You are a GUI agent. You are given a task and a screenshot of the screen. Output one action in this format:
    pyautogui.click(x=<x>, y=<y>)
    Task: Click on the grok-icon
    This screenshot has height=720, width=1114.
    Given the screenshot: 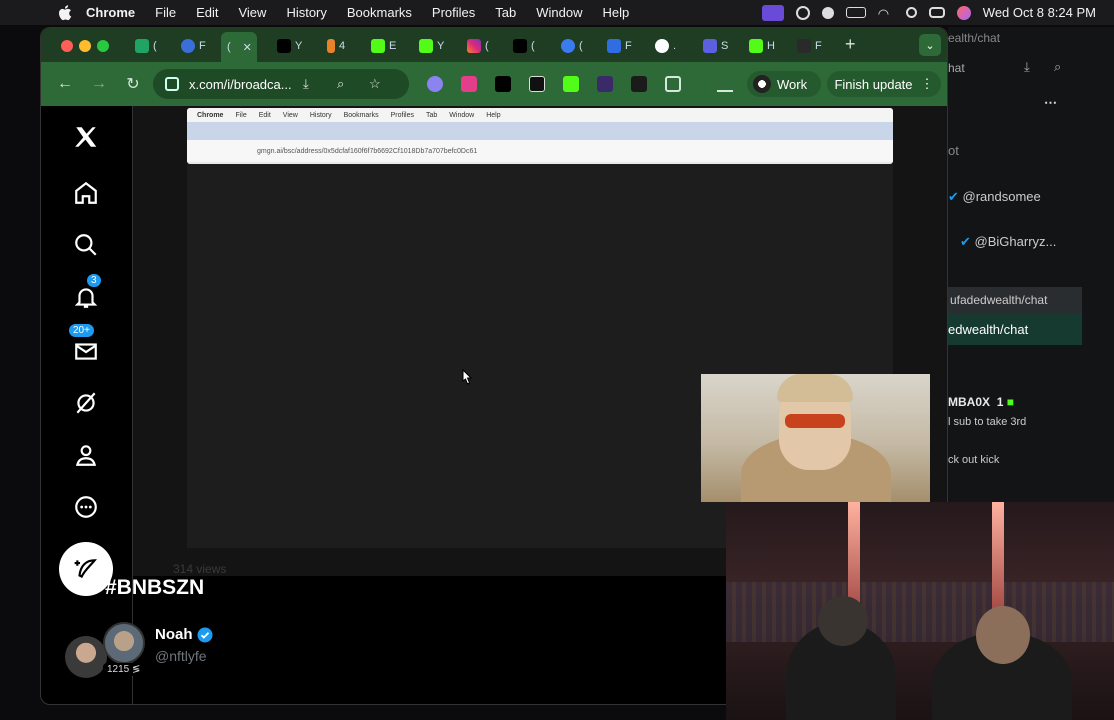 What is the action you would take?
    pyautogui.click(x=86, y=403)
    